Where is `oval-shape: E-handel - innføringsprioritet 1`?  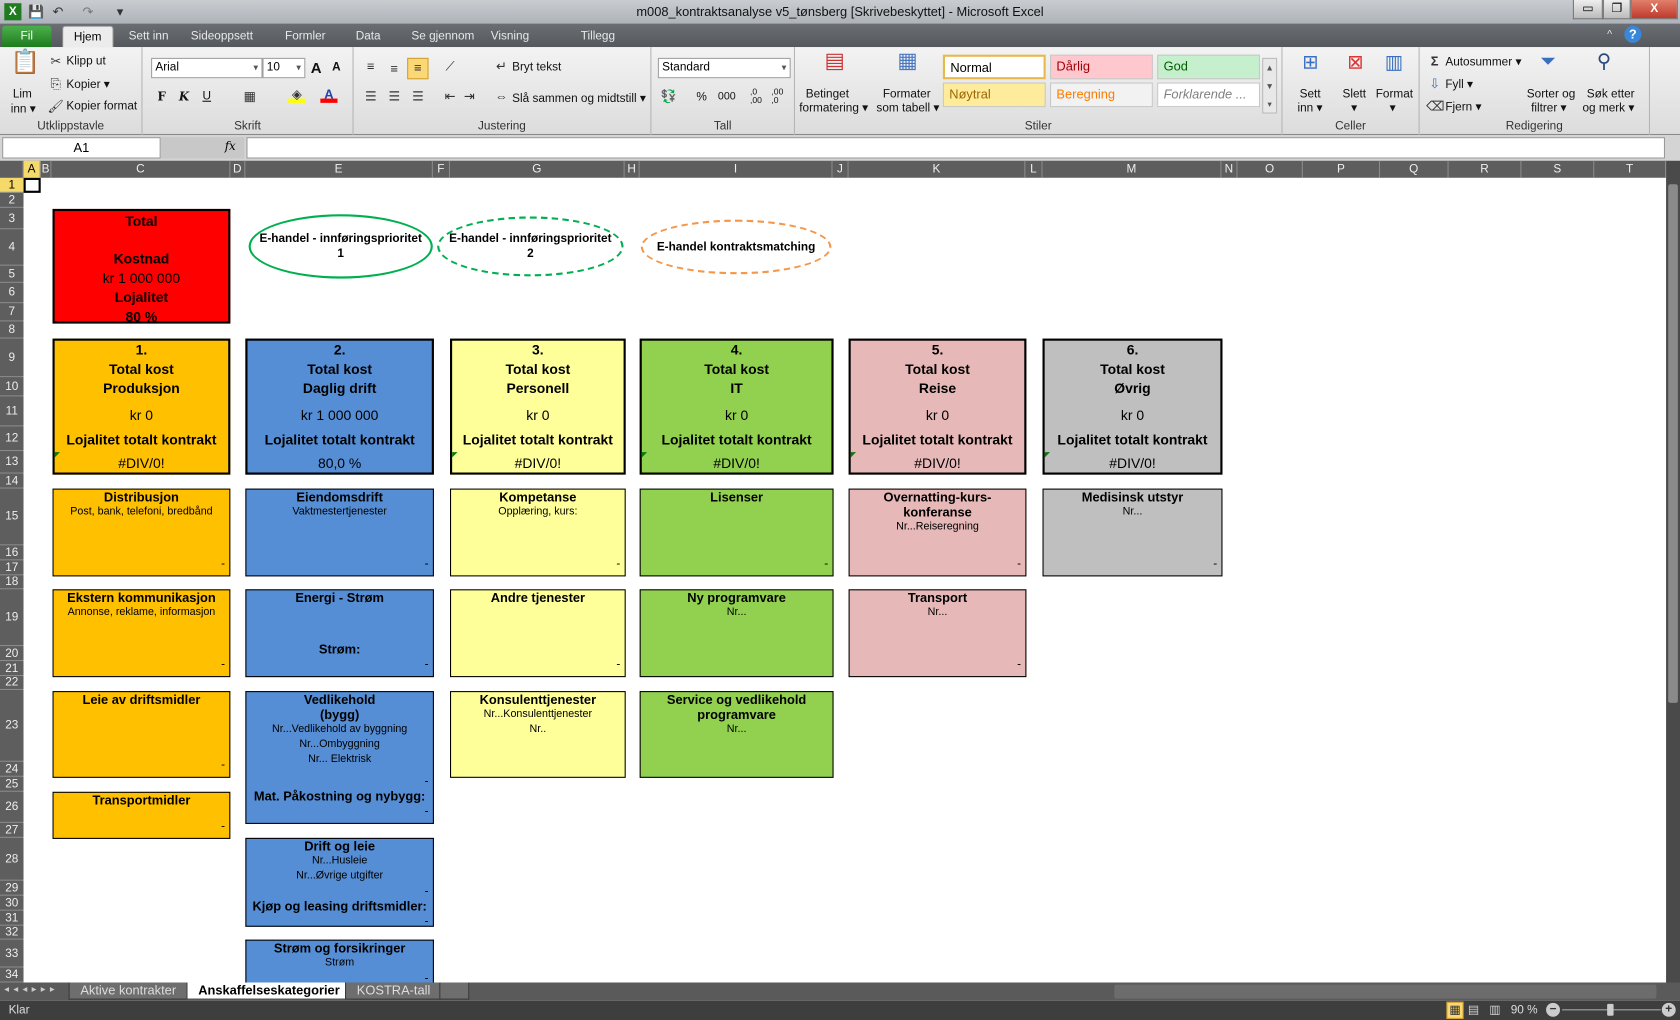 oval-shape: E-handel - innføringsprioritet 1 is located at coordinates (340, 246).